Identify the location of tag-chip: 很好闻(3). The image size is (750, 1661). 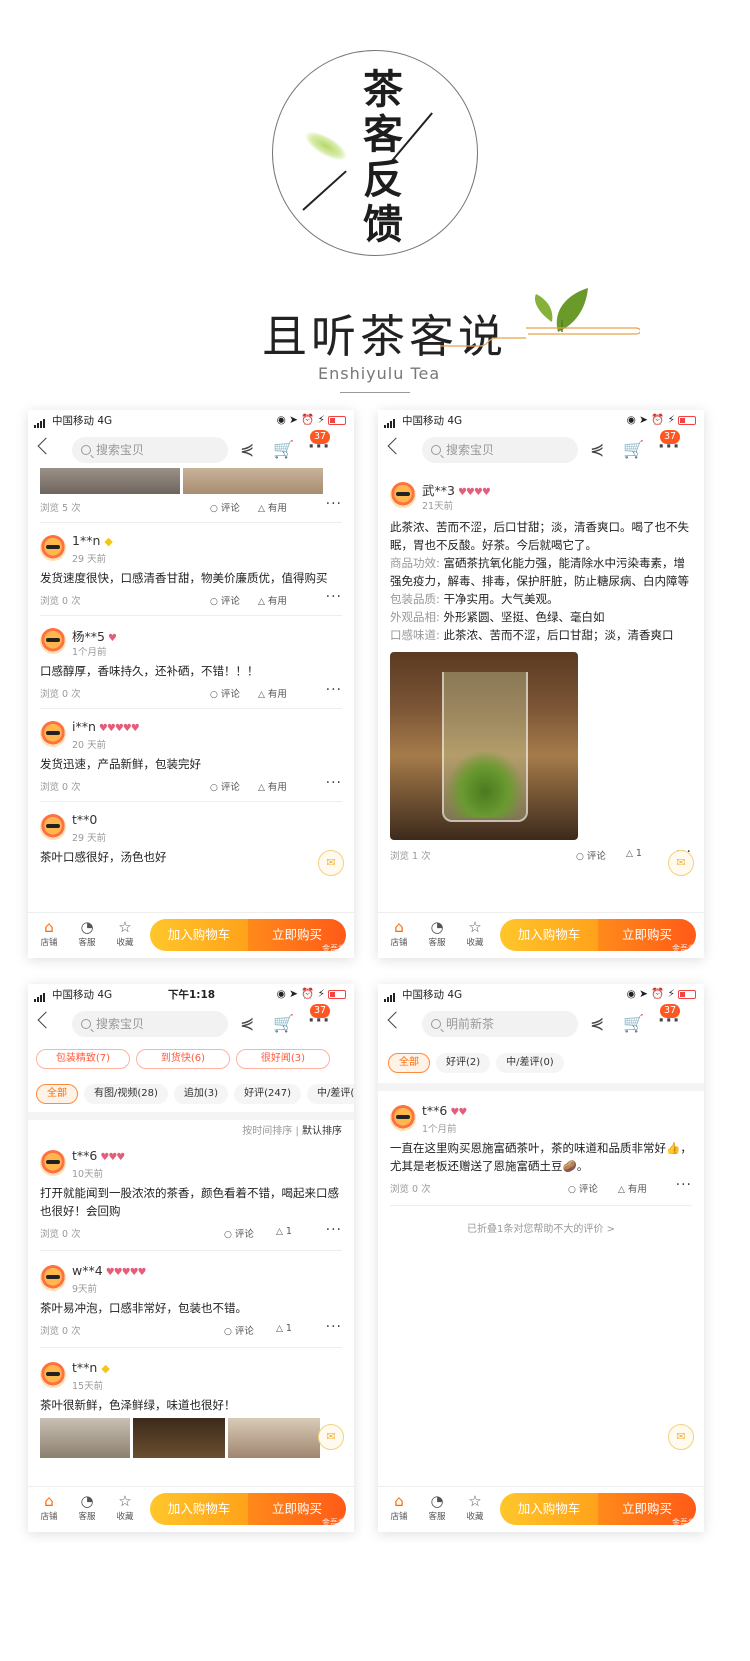
(283, 1059).